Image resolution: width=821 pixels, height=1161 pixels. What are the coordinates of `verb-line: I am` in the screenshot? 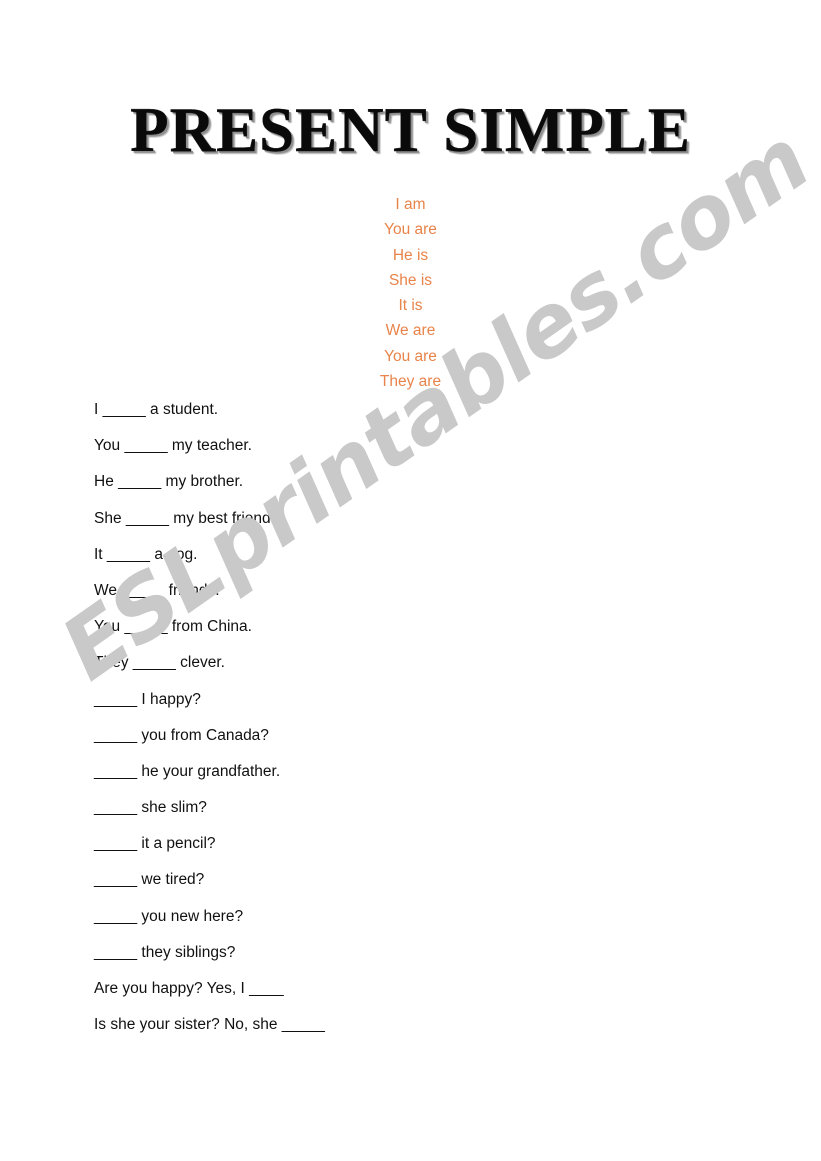 It's located at (410, 204).